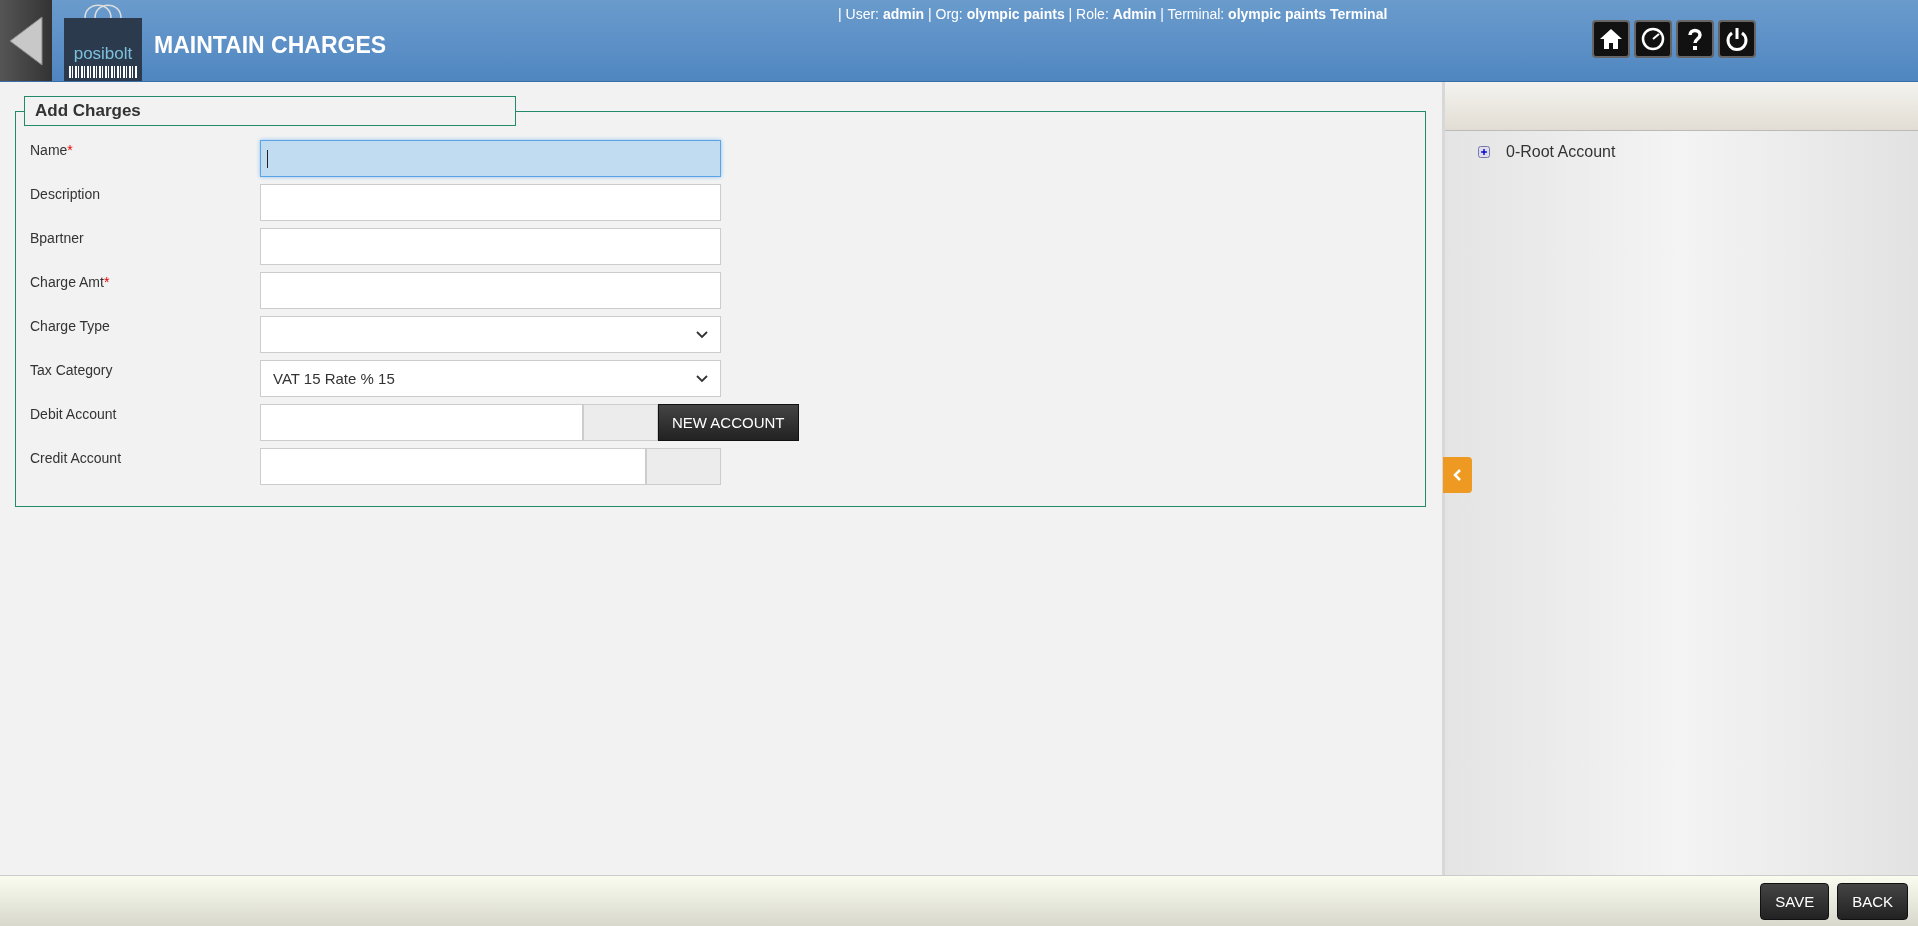  I want to click on expand-icon, so click(1484, 152).